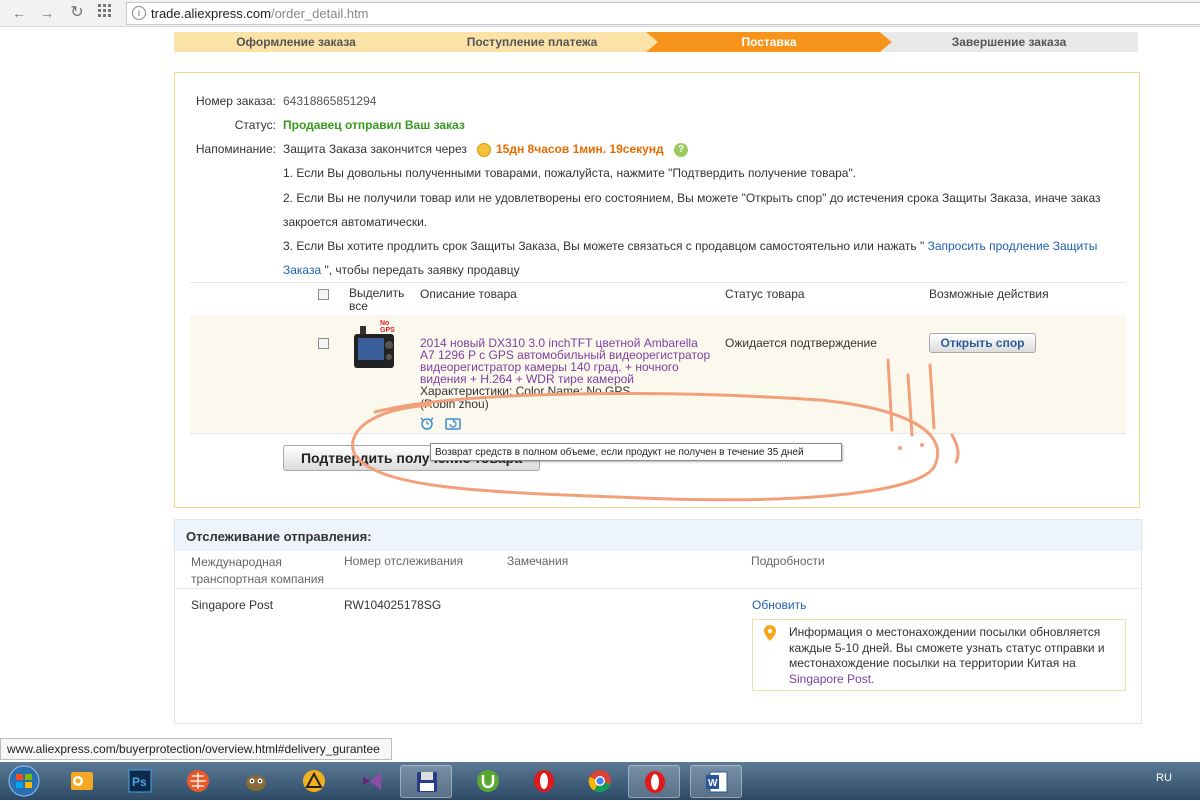 The height and width of the screenshot is (801, 1200). What do you see at coordinates (788, 561) in the screenshot?
I see `col-details: Подробности` at bounding box center [788, 561].